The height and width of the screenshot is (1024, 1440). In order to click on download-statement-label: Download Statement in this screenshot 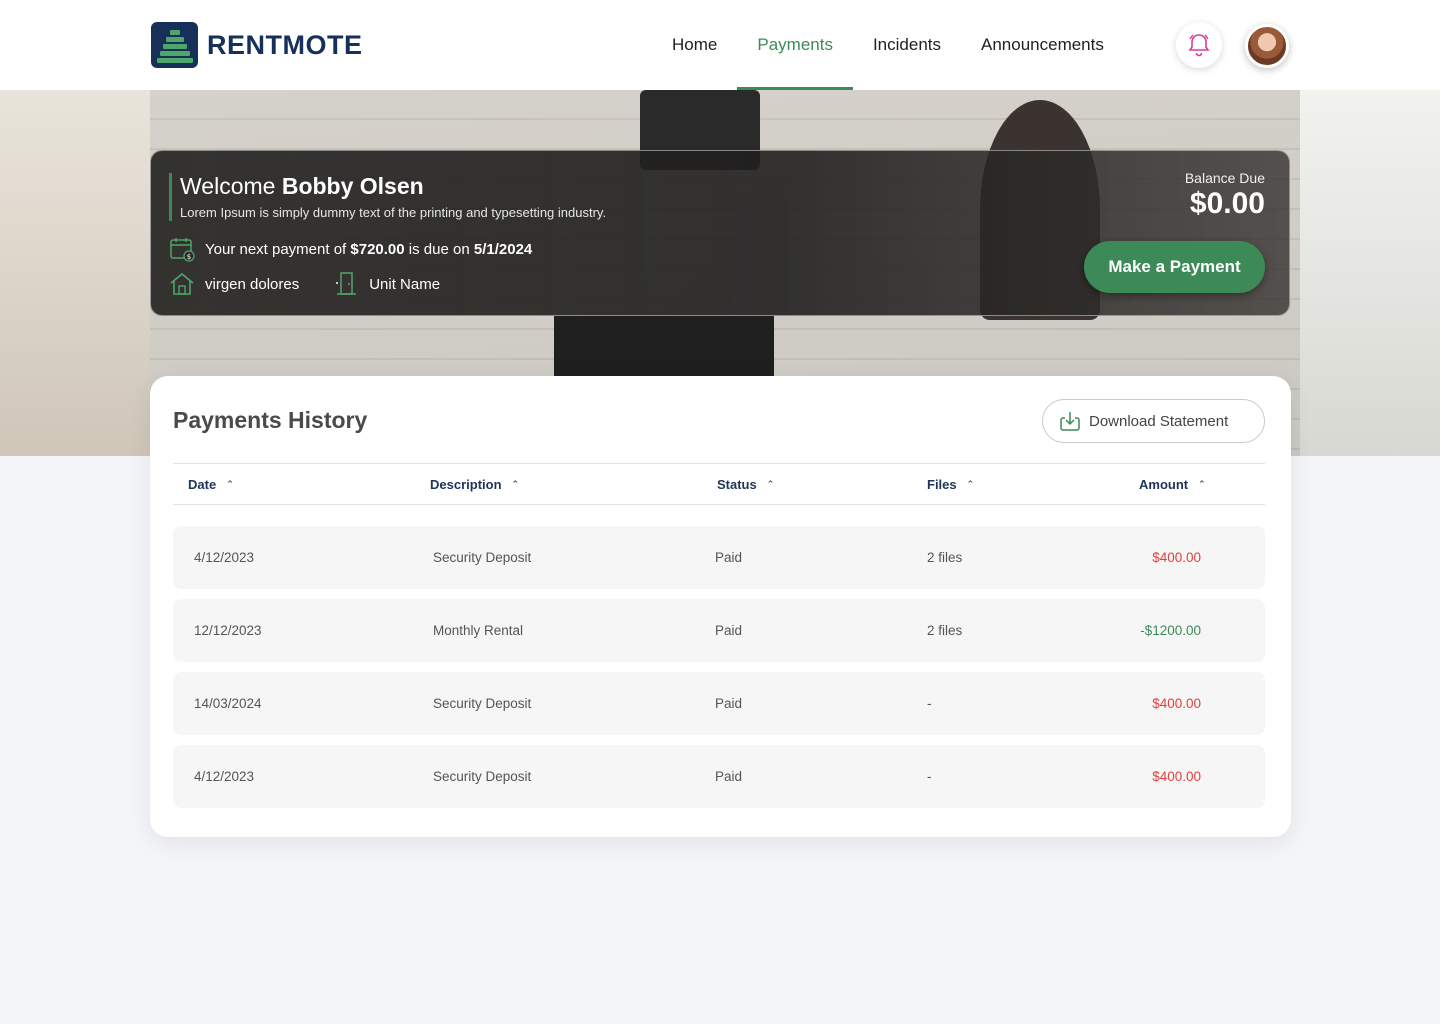, I will do `click(1159, 421)`.